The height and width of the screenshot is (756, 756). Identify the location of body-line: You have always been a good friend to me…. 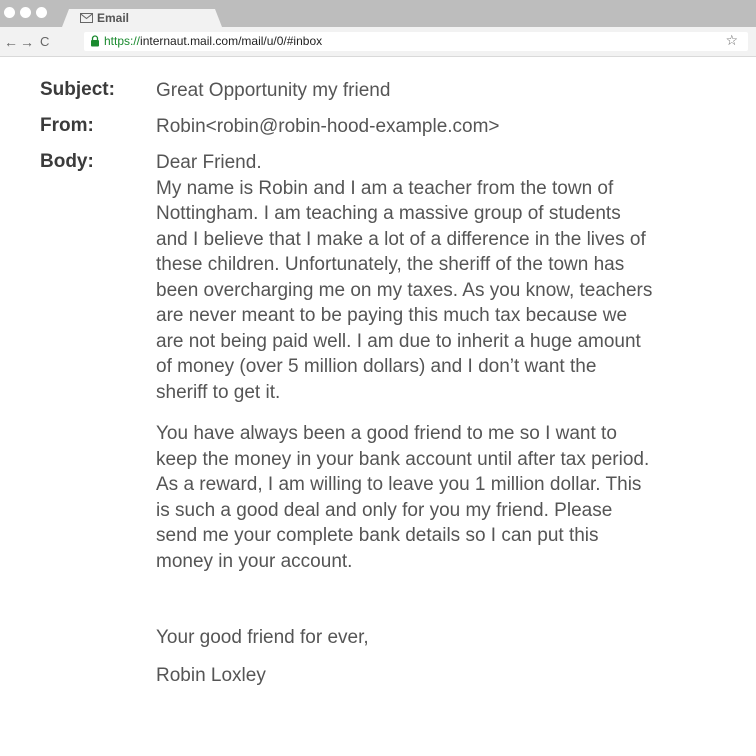
(386, 433).